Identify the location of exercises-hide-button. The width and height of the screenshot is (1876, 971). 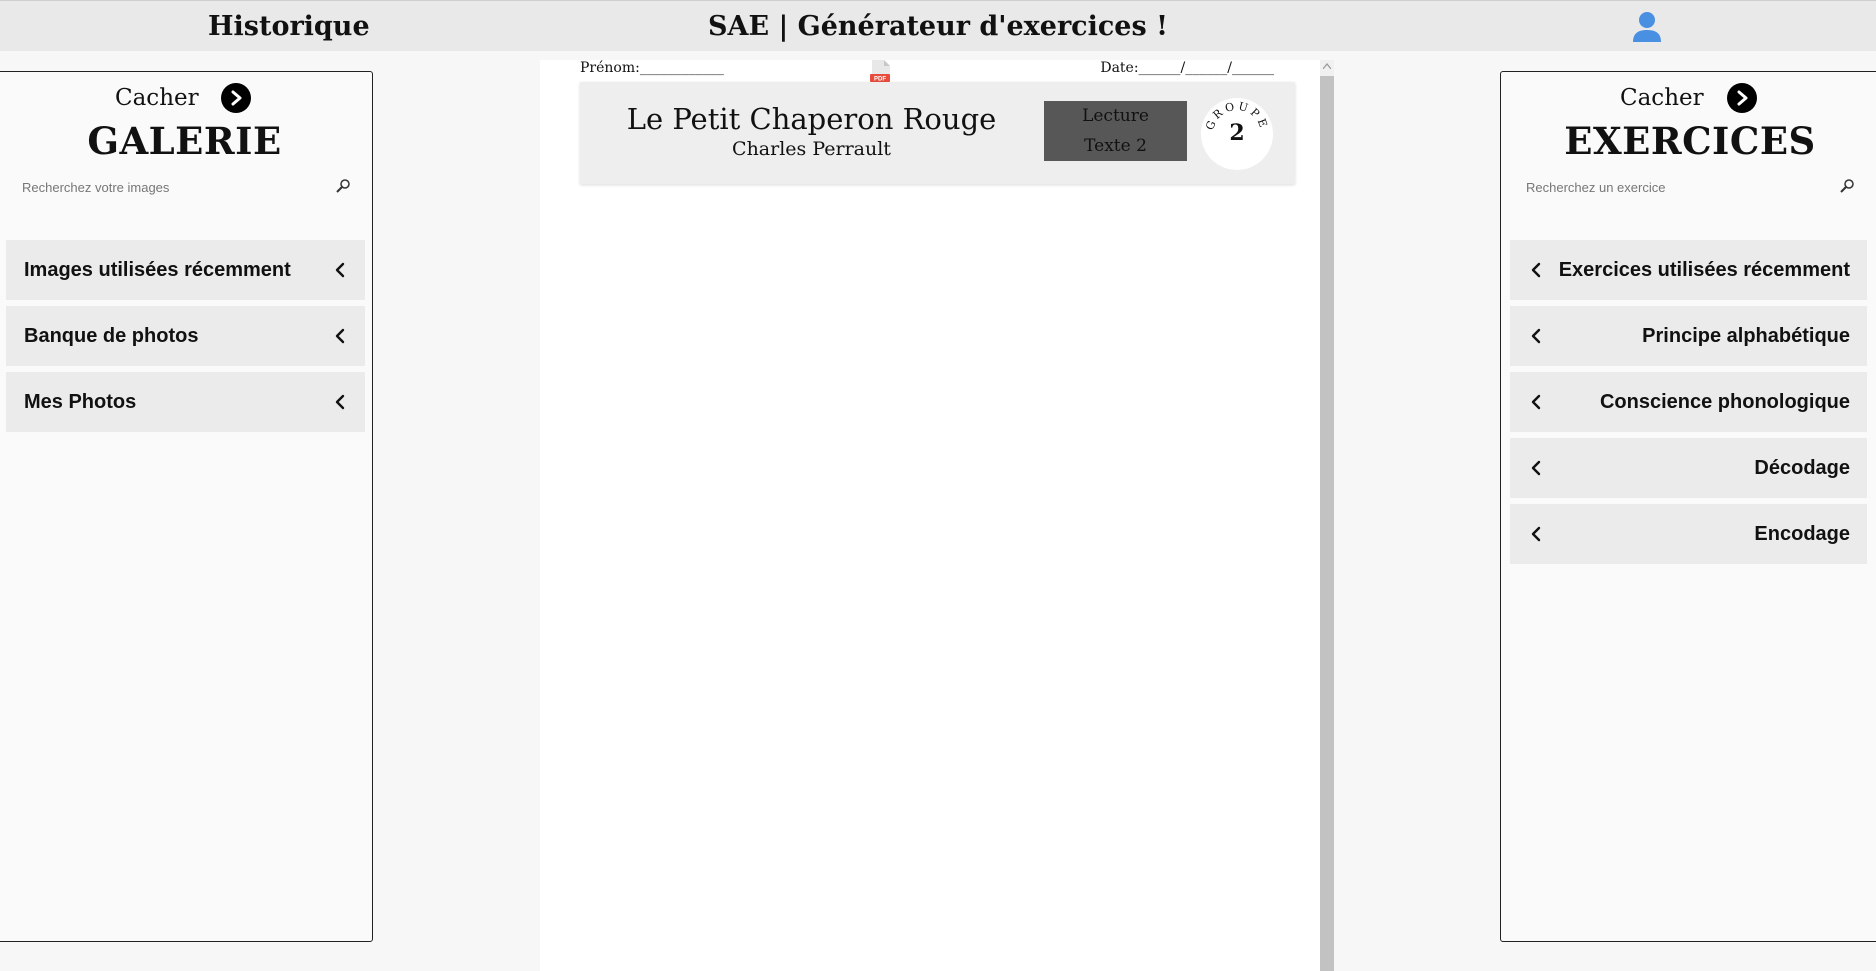
(1742, 98).